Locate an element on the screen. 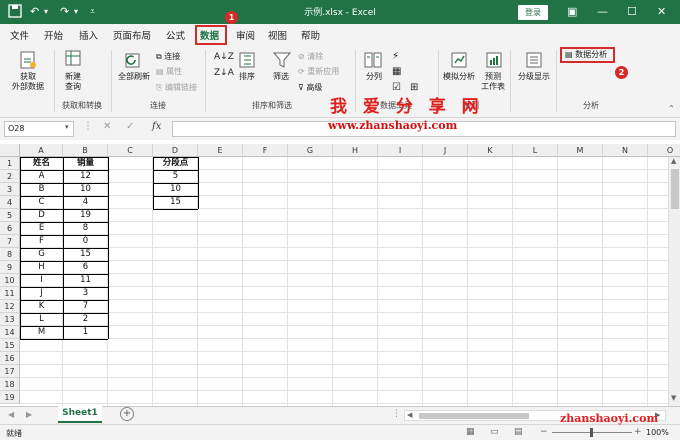 Image resolution: width=680 pixels, height=440 pixels. watermark-url: www.zhanshaoyi.com is located at coordinates (393, 125).